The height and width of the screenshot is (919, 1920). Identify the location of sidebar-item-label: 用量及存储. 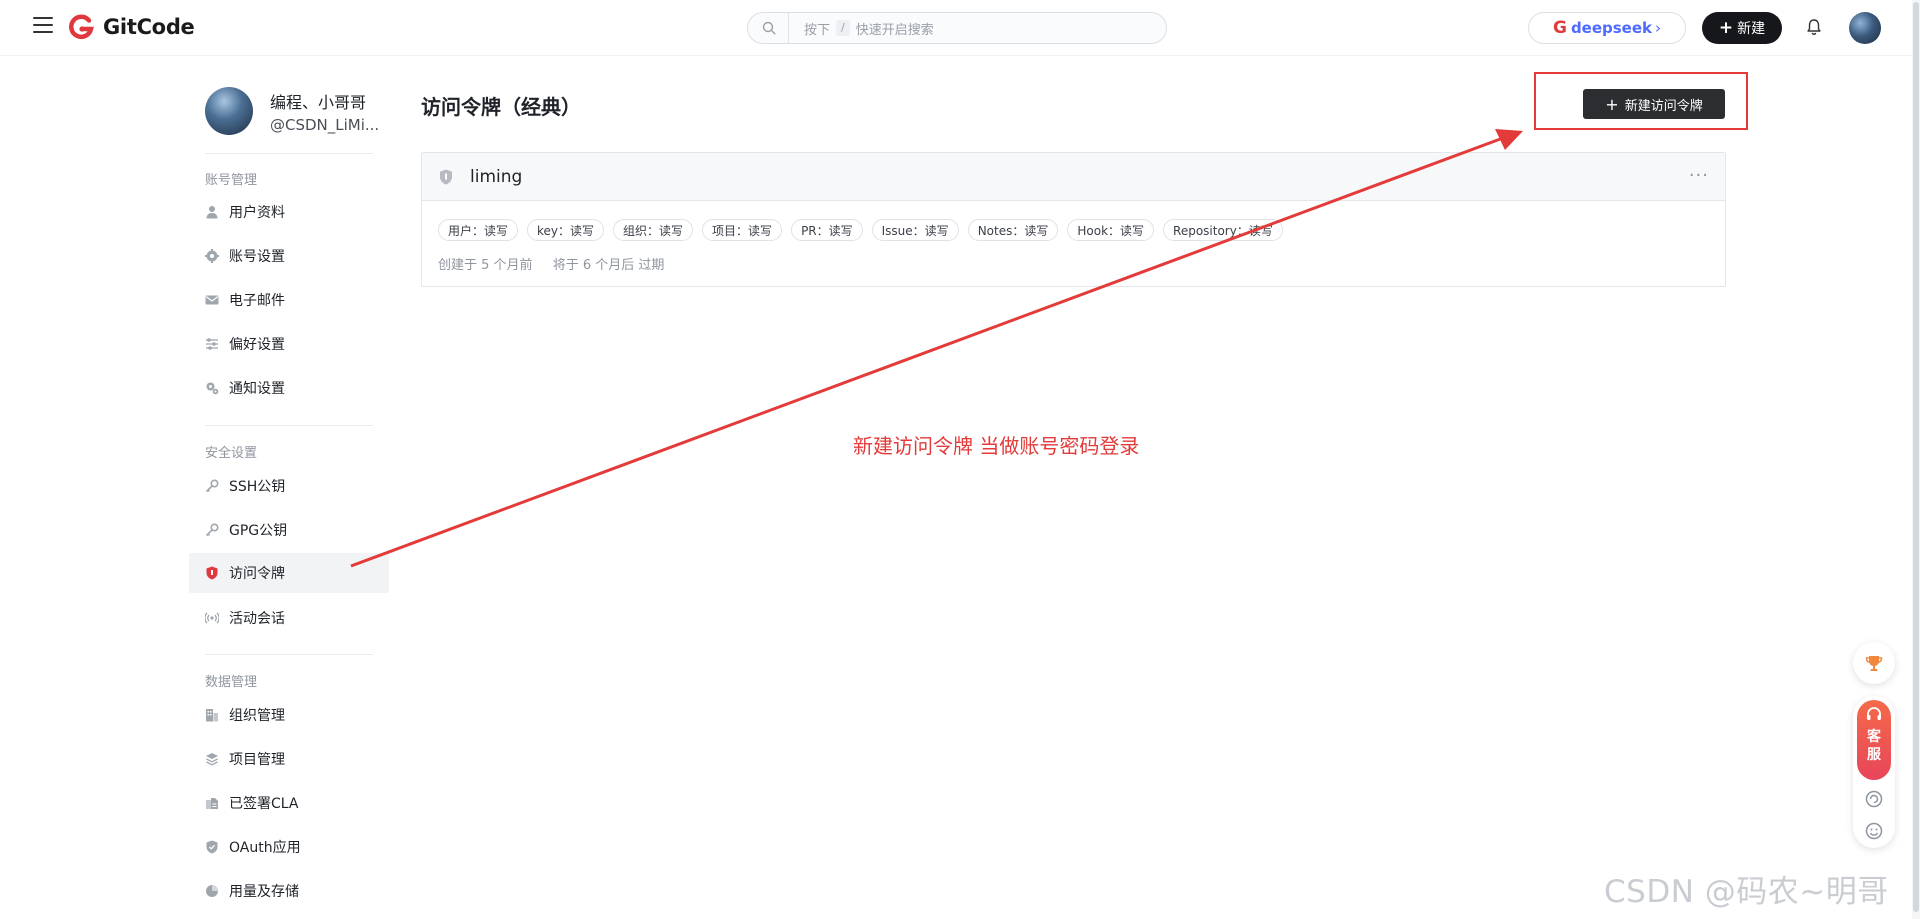
(264, 892).